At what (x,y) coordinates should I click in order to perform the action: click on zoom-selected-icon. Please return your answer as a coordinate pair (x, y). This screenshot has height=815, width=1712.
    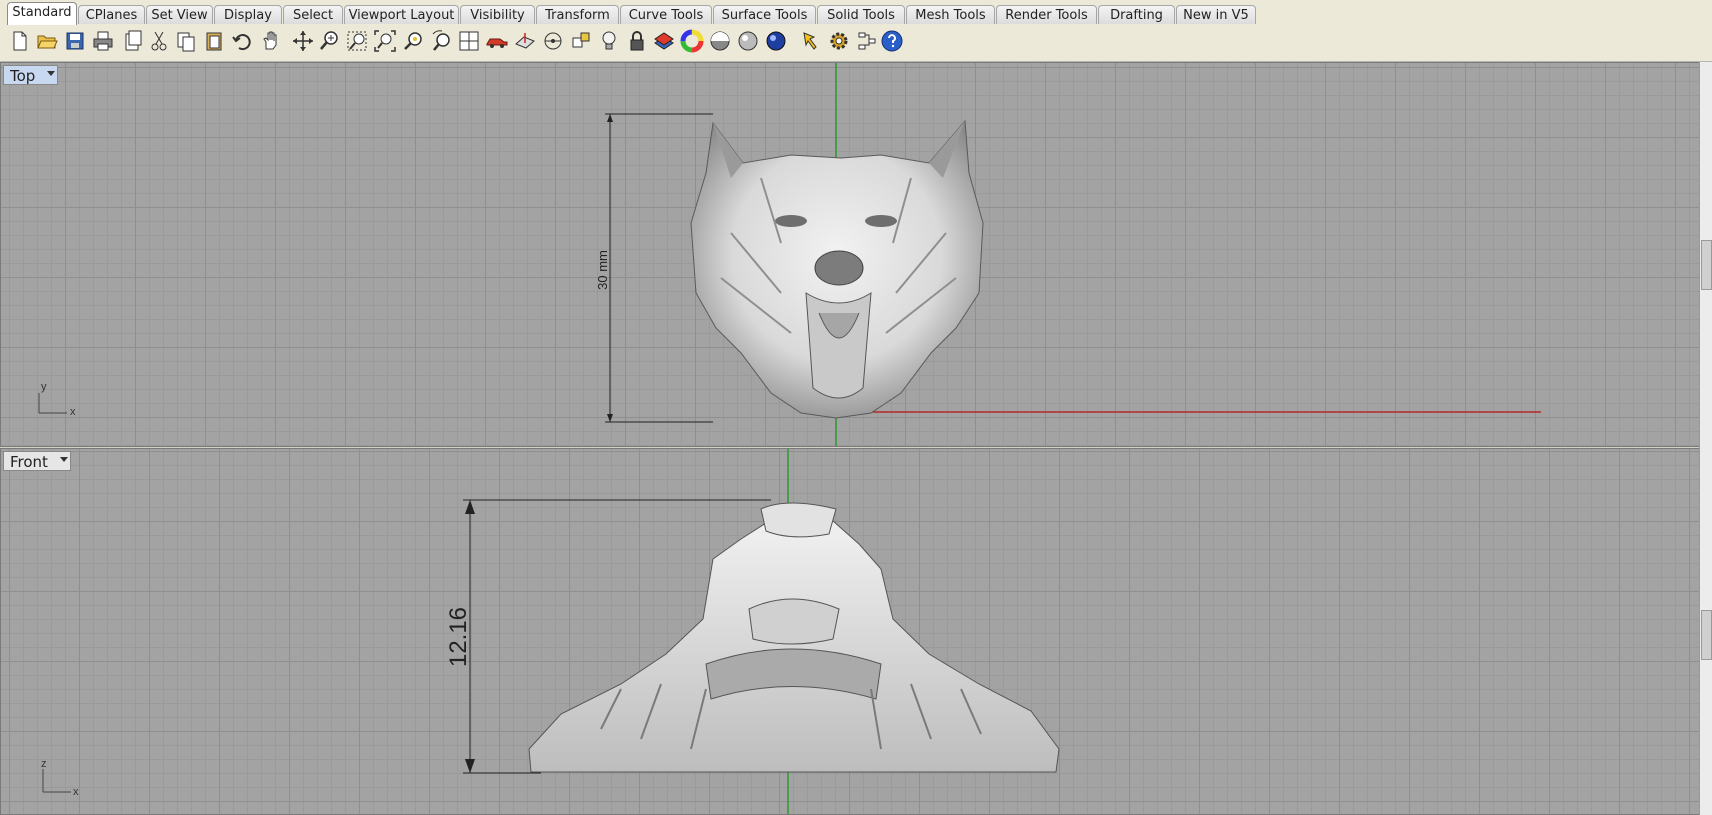
    Looking at the image, I should click on (414, 41).